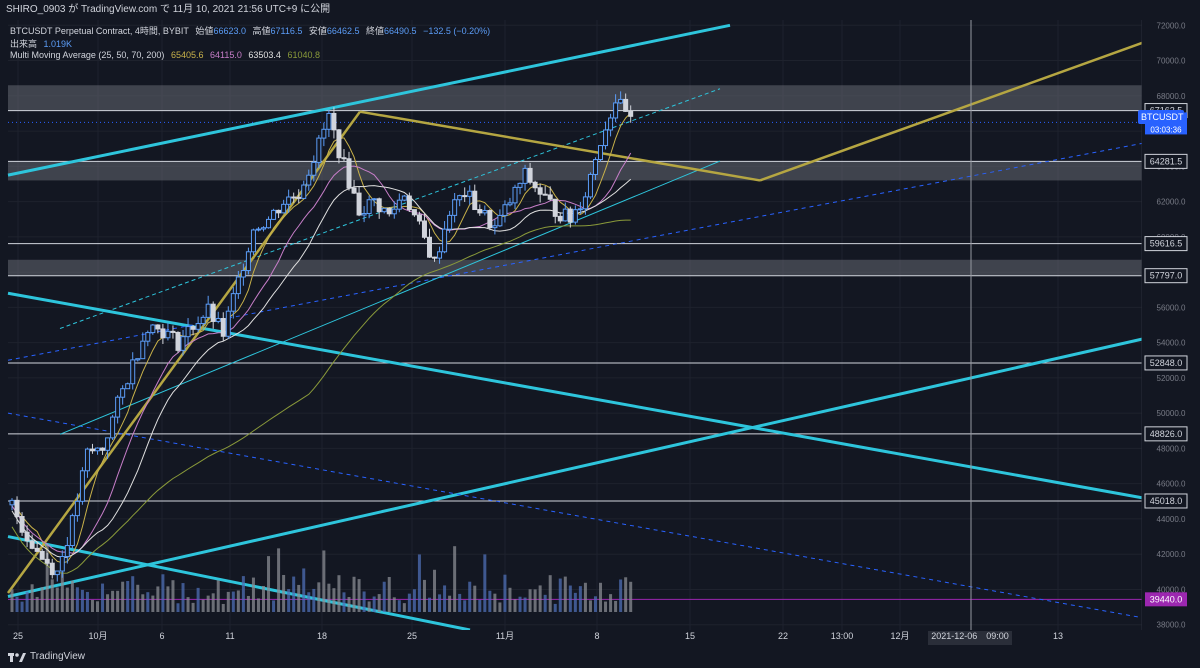 This screenshot has height=668, width=1200. Describe the element at coordinates (400, 31) in the screenshot. I see `close-value: 66490.5` at that location.